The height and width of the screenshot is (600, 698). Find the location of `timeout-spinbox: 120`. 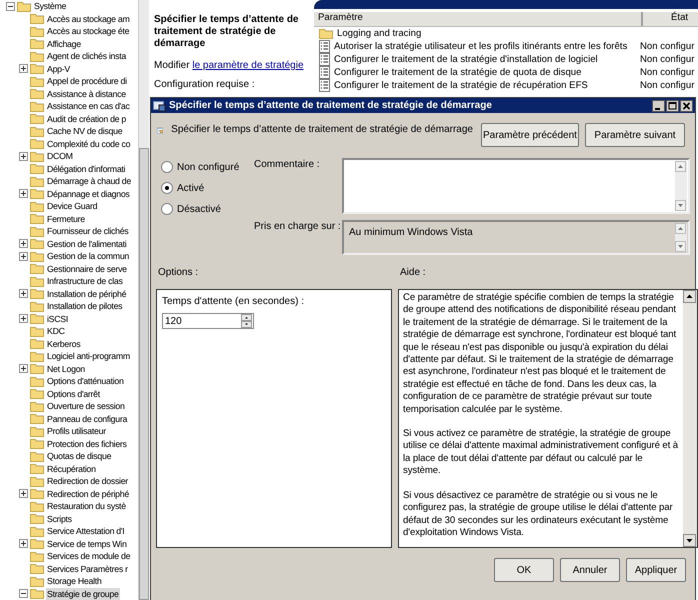

timeout-spinbox: 120 is located at coordinates (208, 321).